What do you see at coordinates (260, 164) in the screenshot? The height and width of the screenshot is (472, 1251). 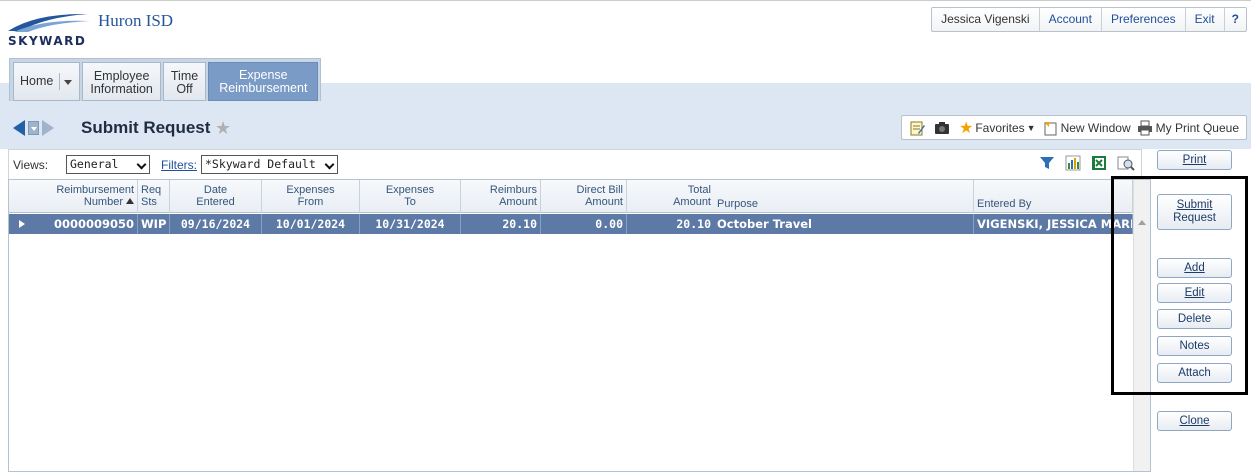 I see `filters-select-value: *Skyward Default` at bounding box center [260, 164].